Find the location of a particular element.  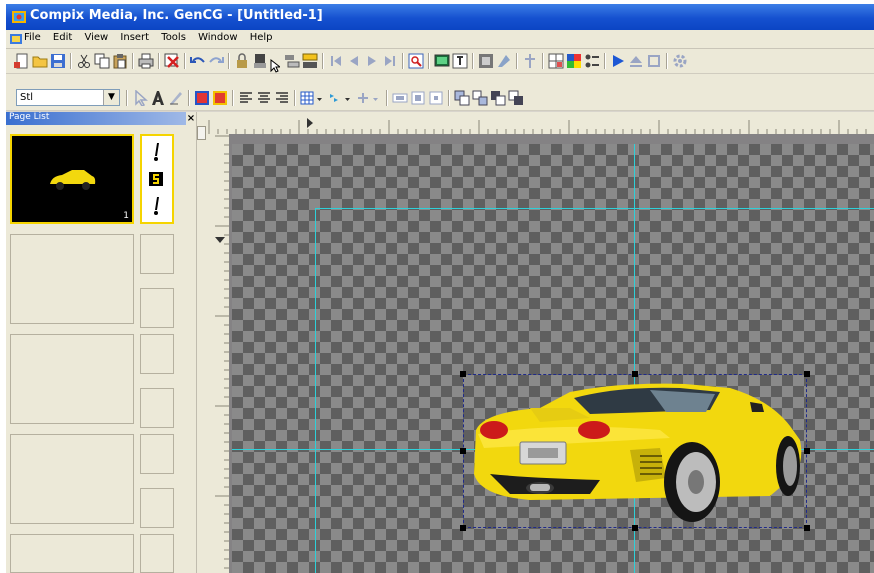

menu-edit: Edit is located at coordinates (62, 37).